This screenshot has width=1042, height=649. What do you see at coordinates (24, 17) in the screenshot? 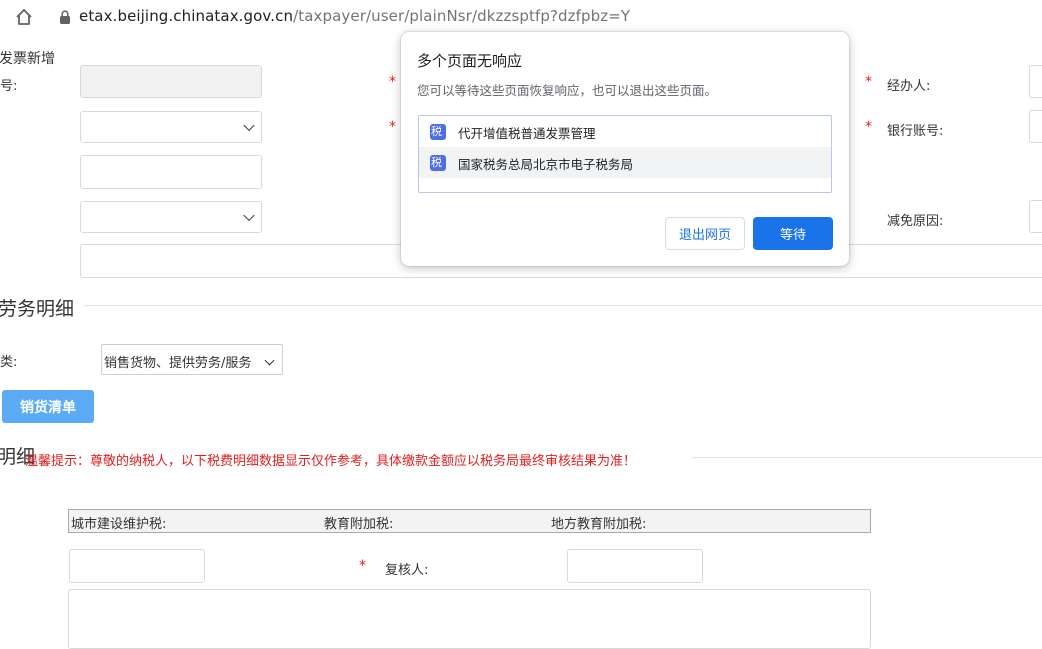
I see `home-icon` at bounding box center [24, 17].